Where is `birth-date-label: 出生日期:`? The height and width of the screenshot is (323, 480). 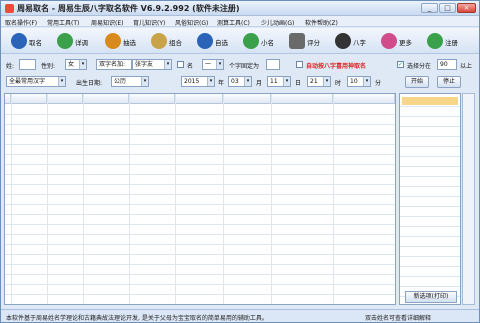 birth-date-label: 出生日期: is located at coordinates (89, 83).